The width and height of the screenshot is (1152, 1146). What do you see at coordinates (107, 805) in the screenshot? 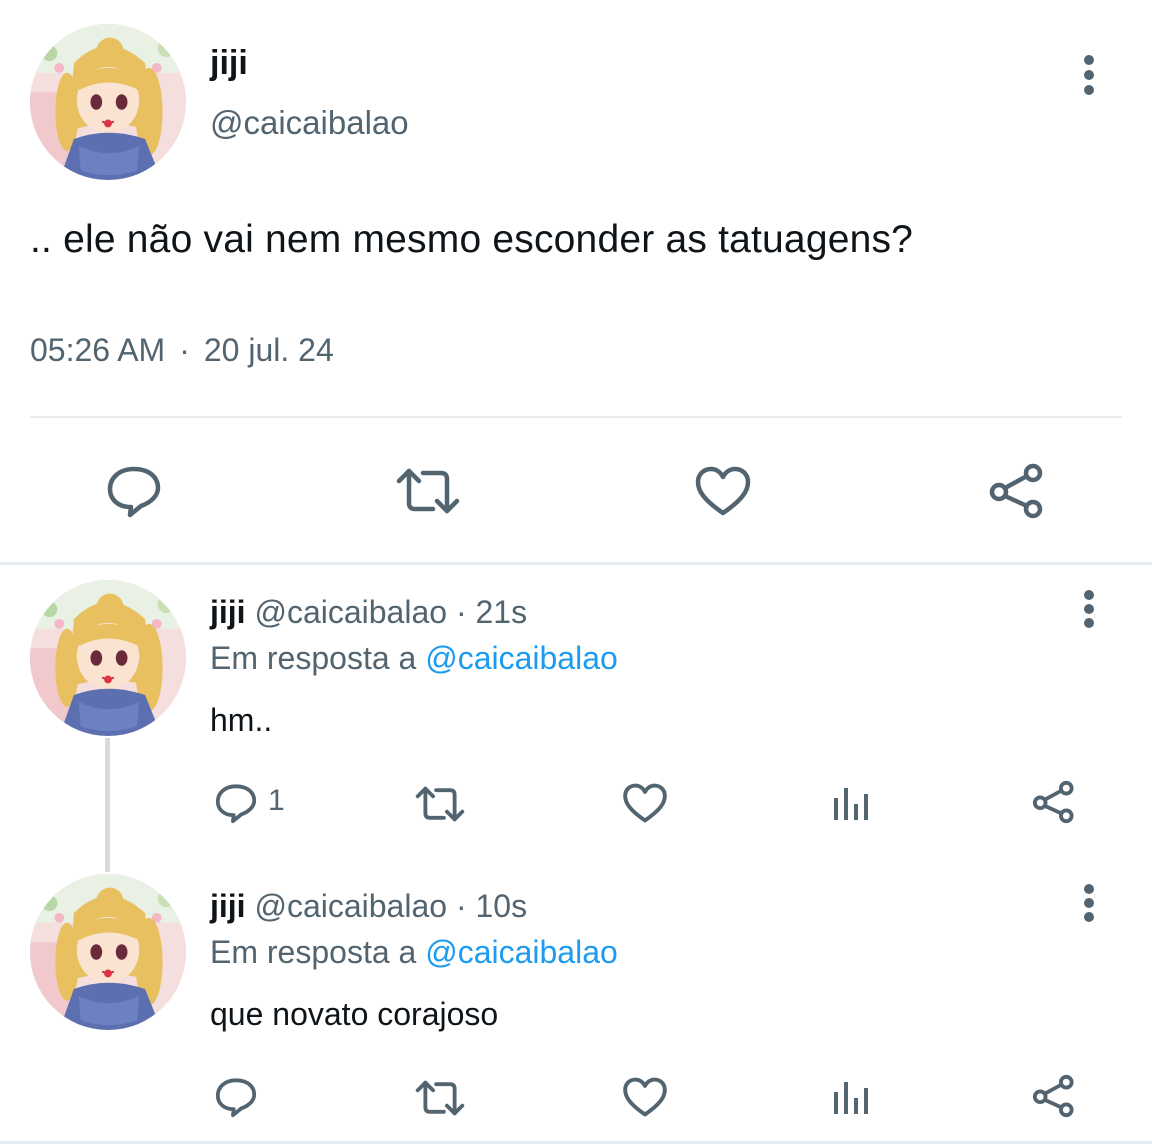
I see `thread-connector-line` at bounding box center [107, 805].